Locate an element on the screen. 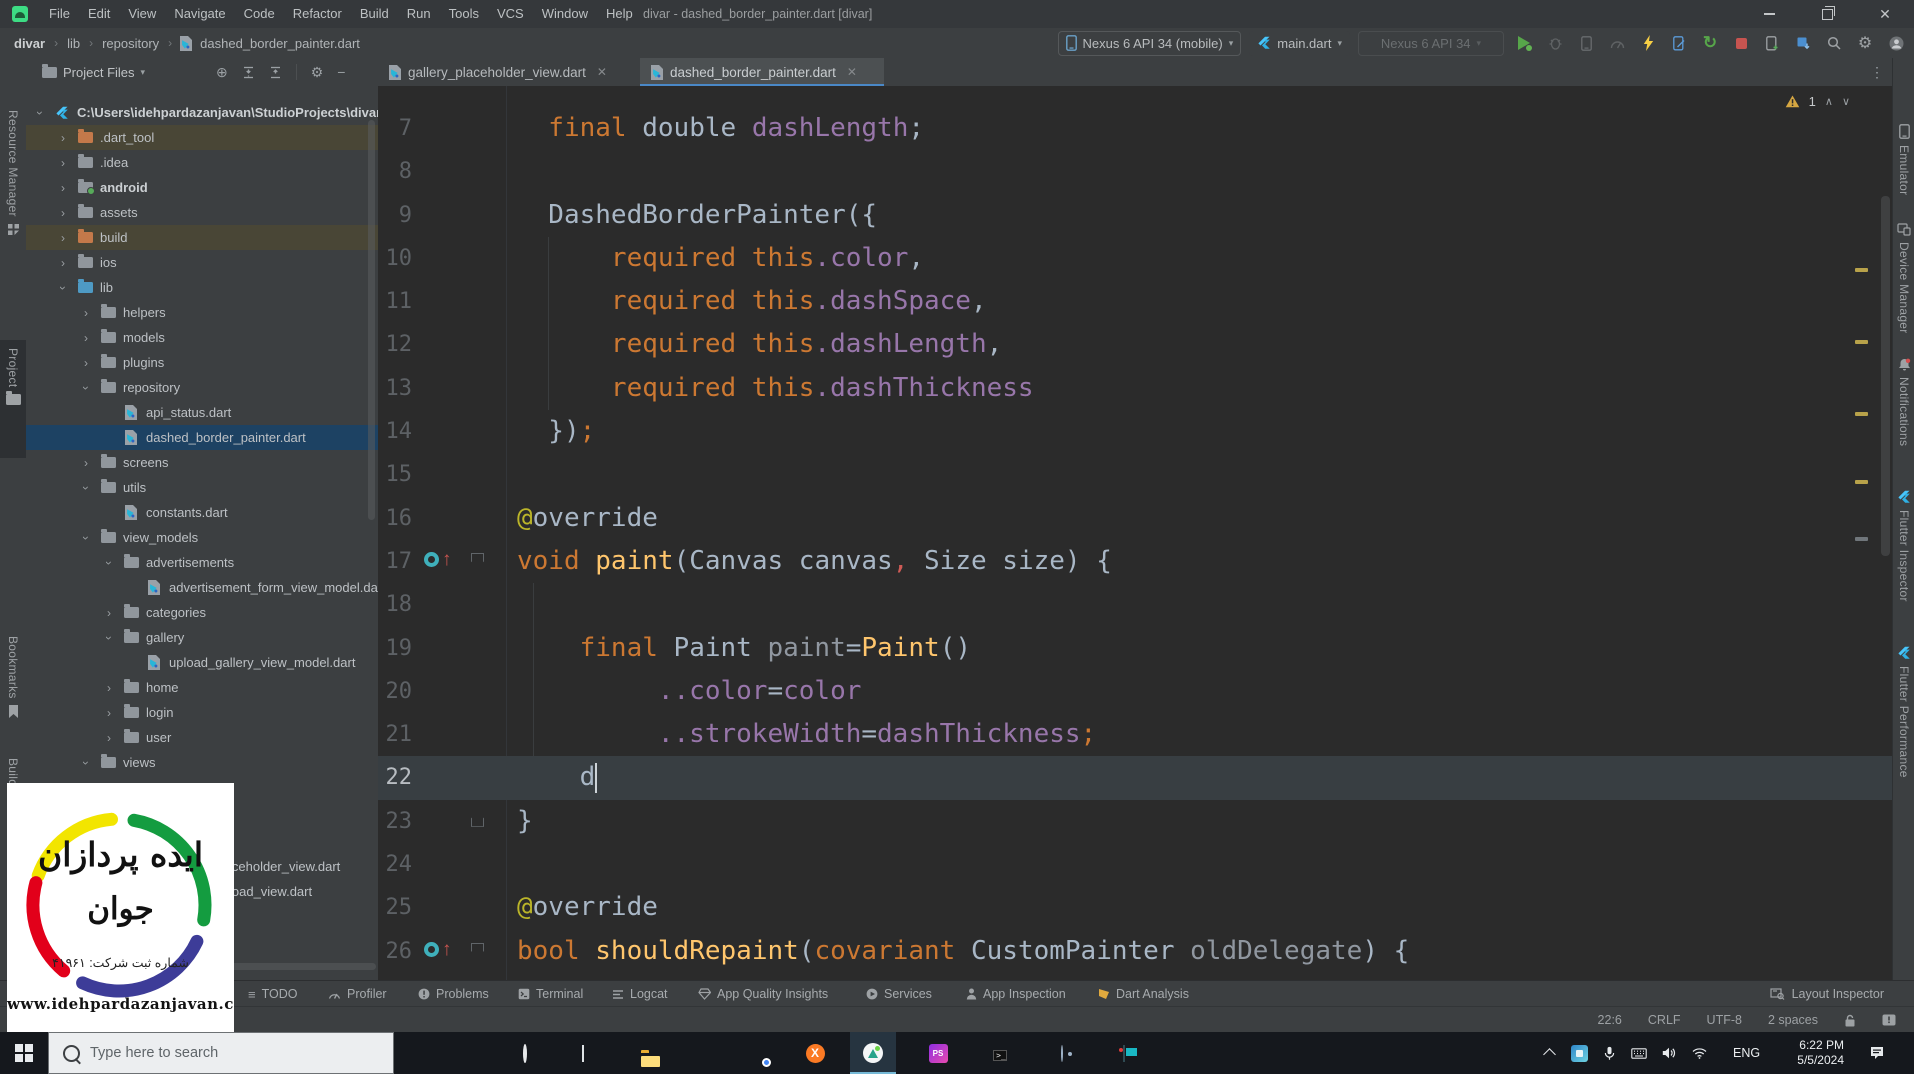 This screenshot has width=1914, height=1074. line-number: 25 is located at coordinates (395, 907).